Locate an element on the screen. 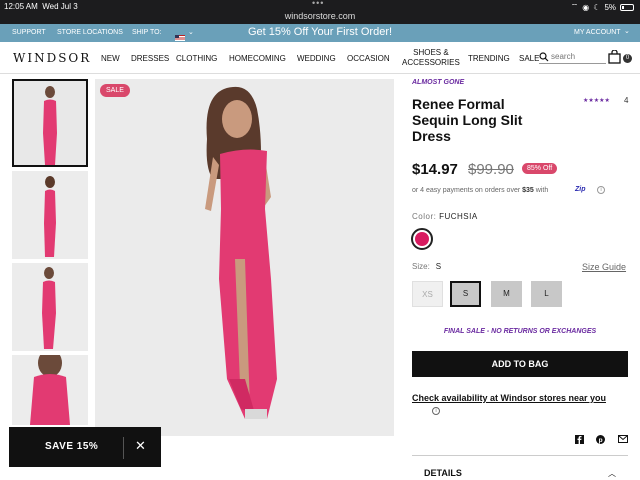 This screenshot has height=480, width=640. svg-text: p is located at coordinates (601, 440).